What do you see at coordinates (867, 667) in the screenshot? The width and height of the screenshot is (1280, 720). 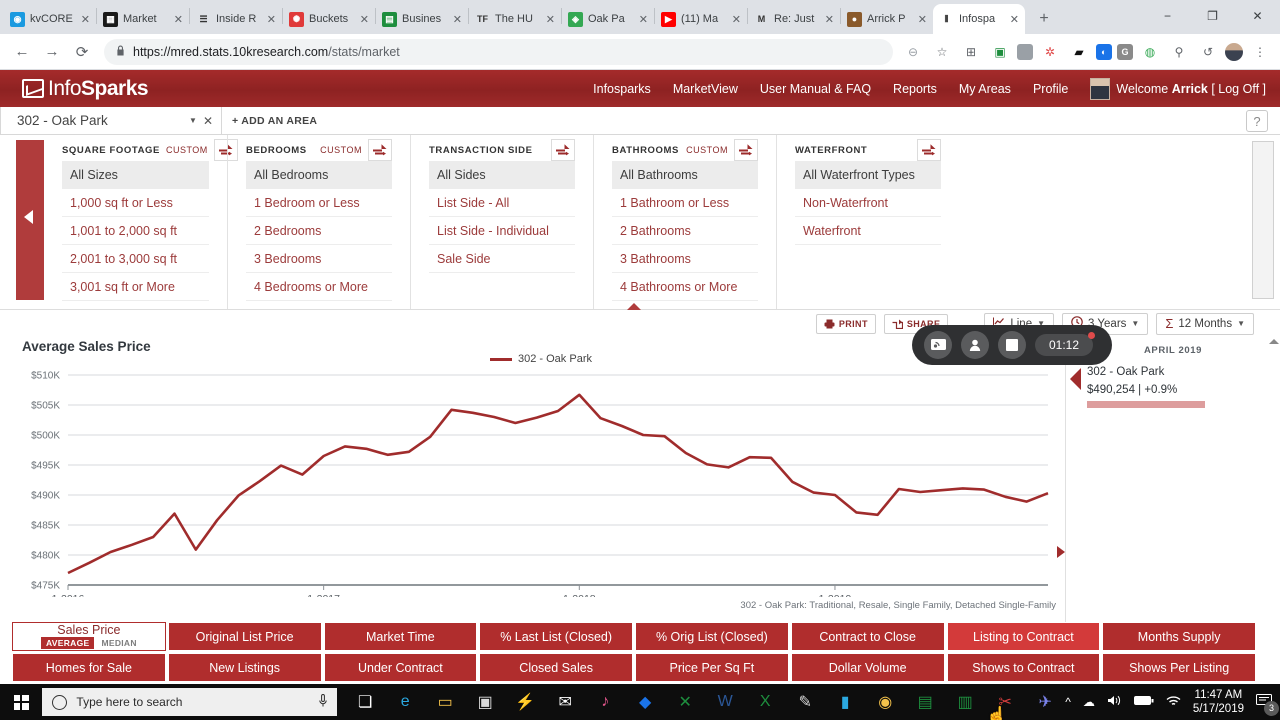 I see `metric-button: Dollar Volume` at bounding box center [867, 667].